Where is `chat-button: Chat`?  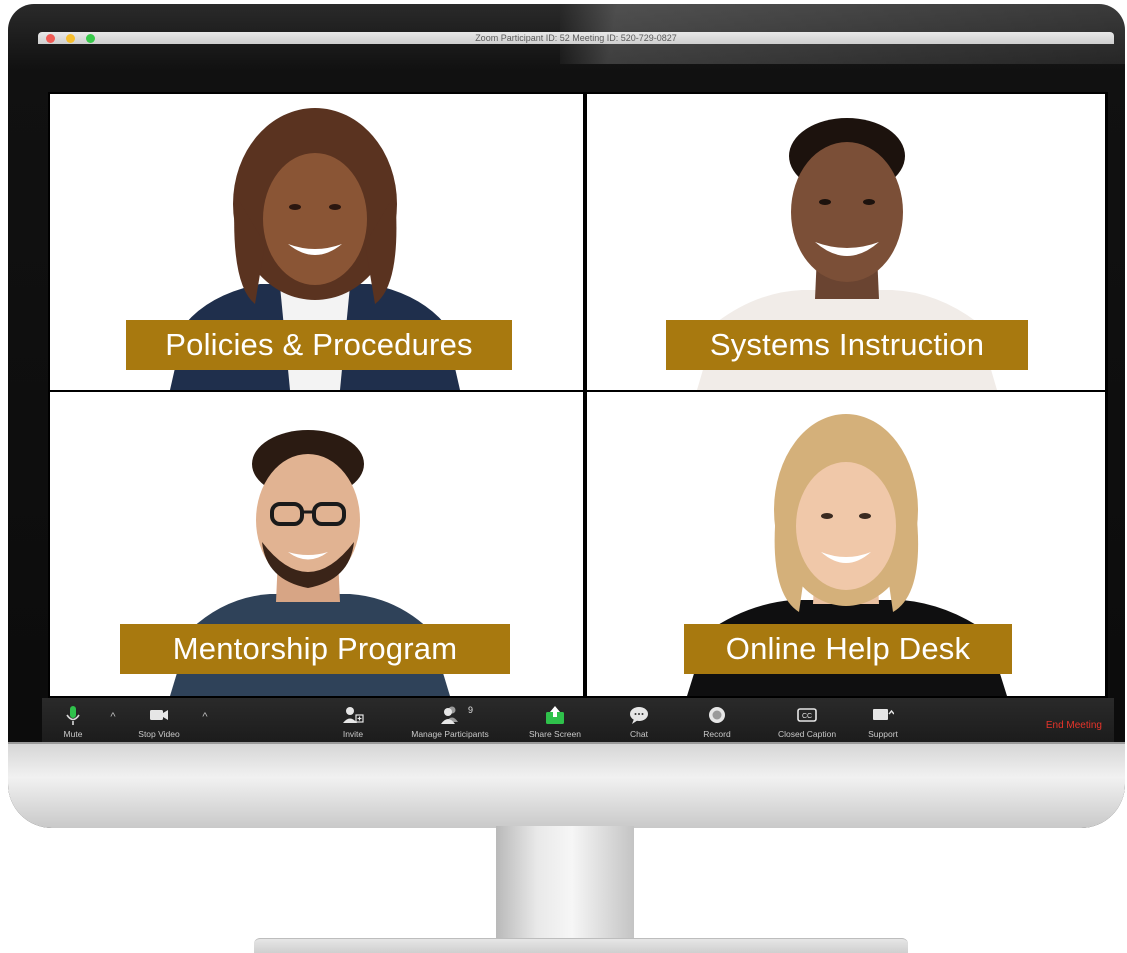 chat-button: Chat is located at coordinates (639, 720).